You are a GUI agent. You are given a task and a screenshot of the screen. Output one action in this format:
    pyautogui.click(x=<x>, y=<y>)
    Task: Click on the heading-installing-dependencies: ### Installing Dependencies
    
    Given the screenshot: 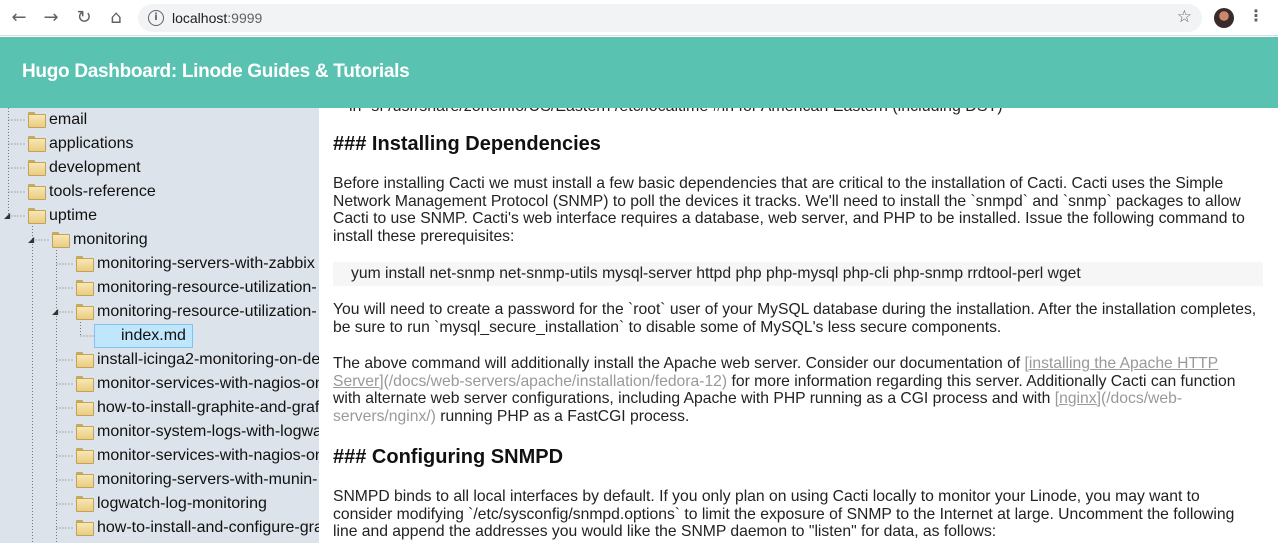 What is the action you would take?
    pyautogui.click(x=467, y=144)
    